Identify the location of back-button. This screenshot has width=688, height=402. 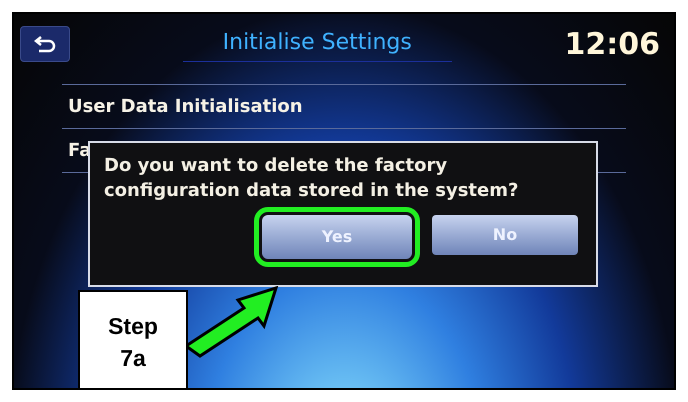
(45, 44).